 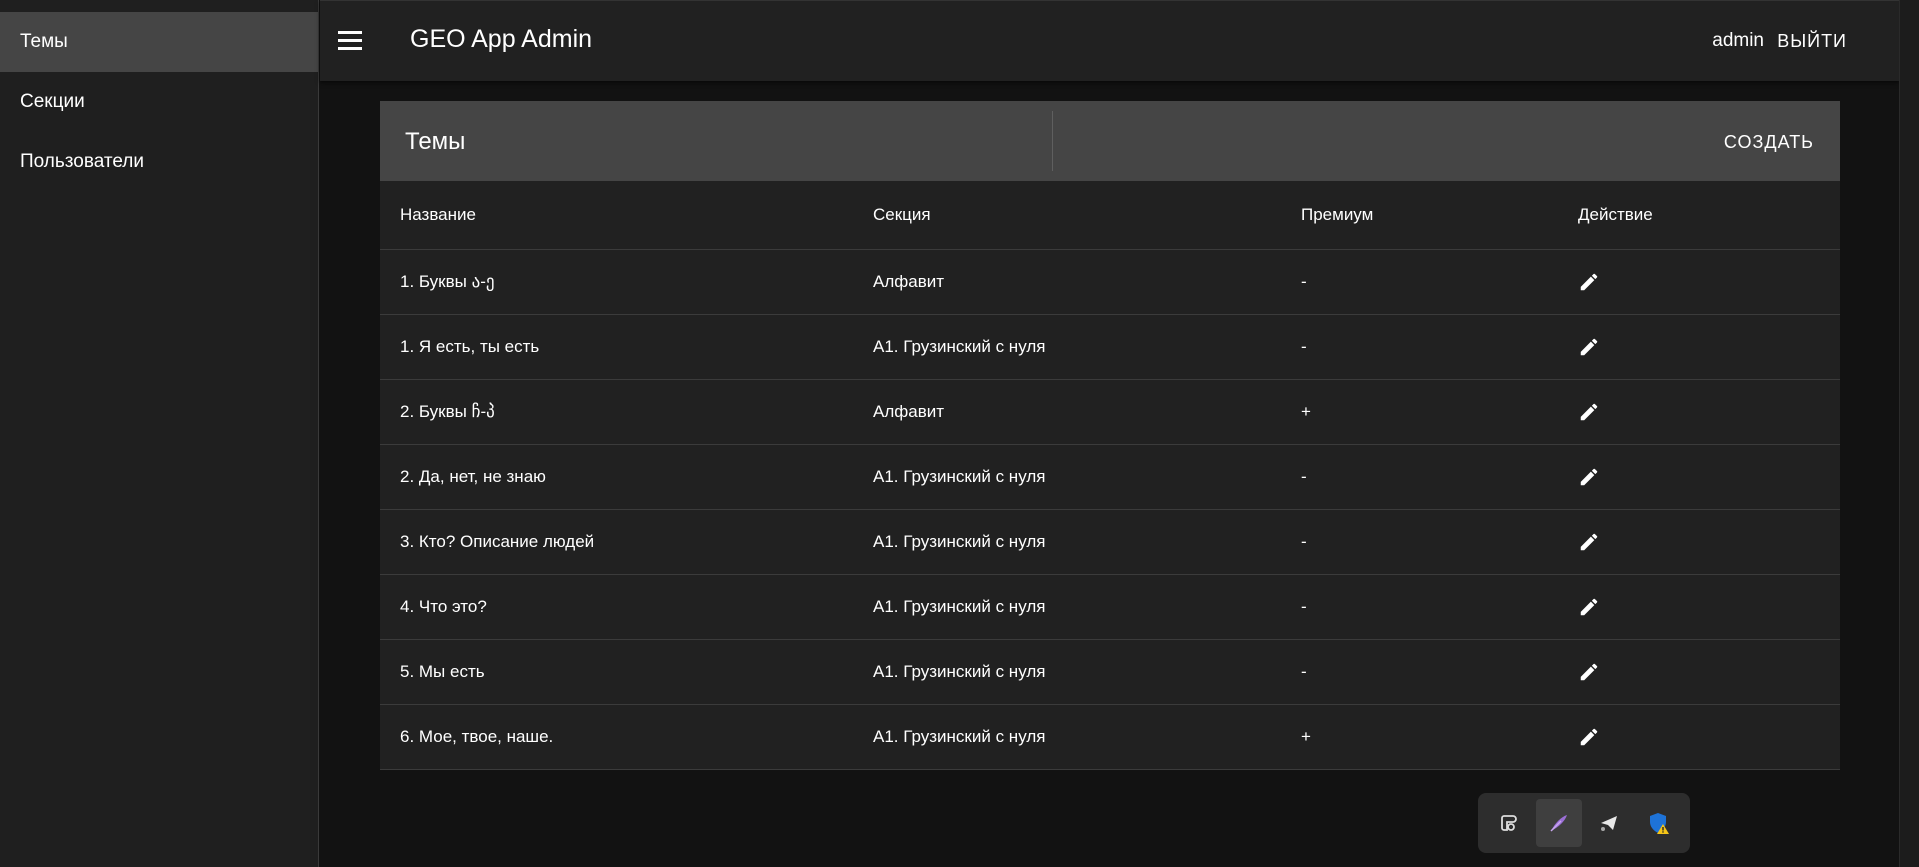 I want to click on sidebar-item-sections: Секции, so click(x=159, y=102).